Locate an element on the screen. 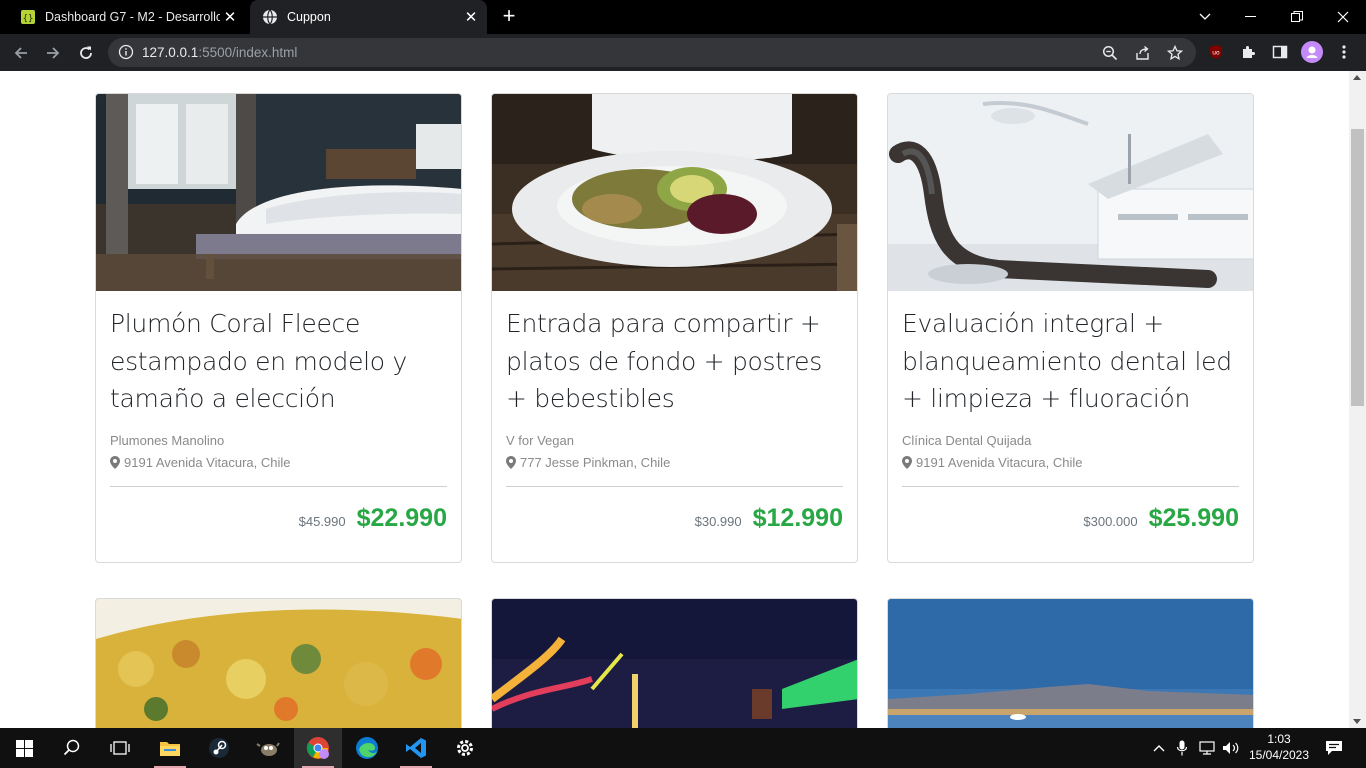 This screenshot has width=1366, height=768. original-price: $300.000 is located at coordinates (1110, 521).